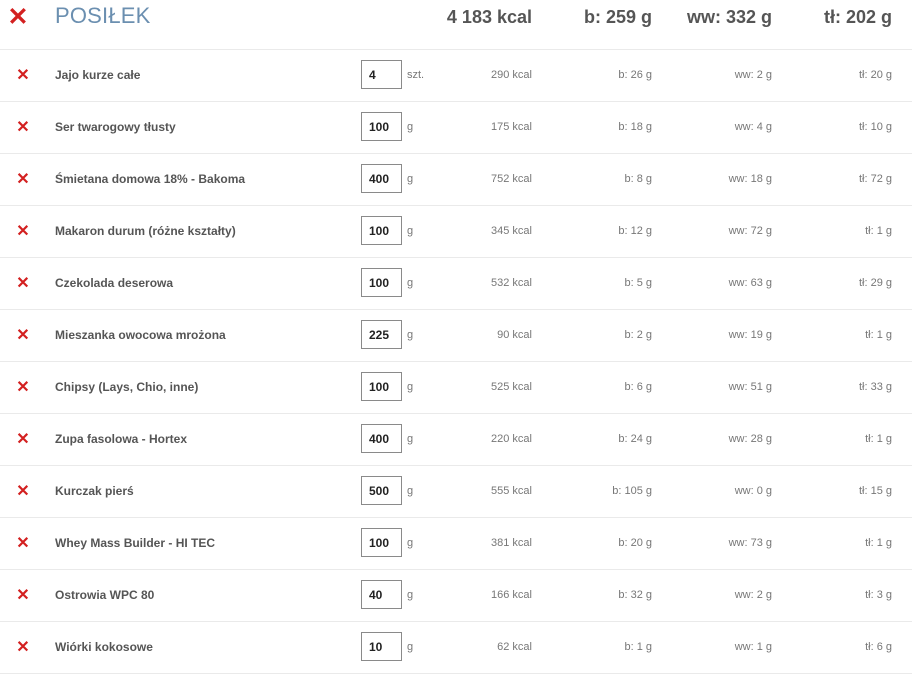  What do you see at coordinates (514, 647) in the screenshot?
I see `food-kcal: 62 kcal` at bounding box center [514, 647].